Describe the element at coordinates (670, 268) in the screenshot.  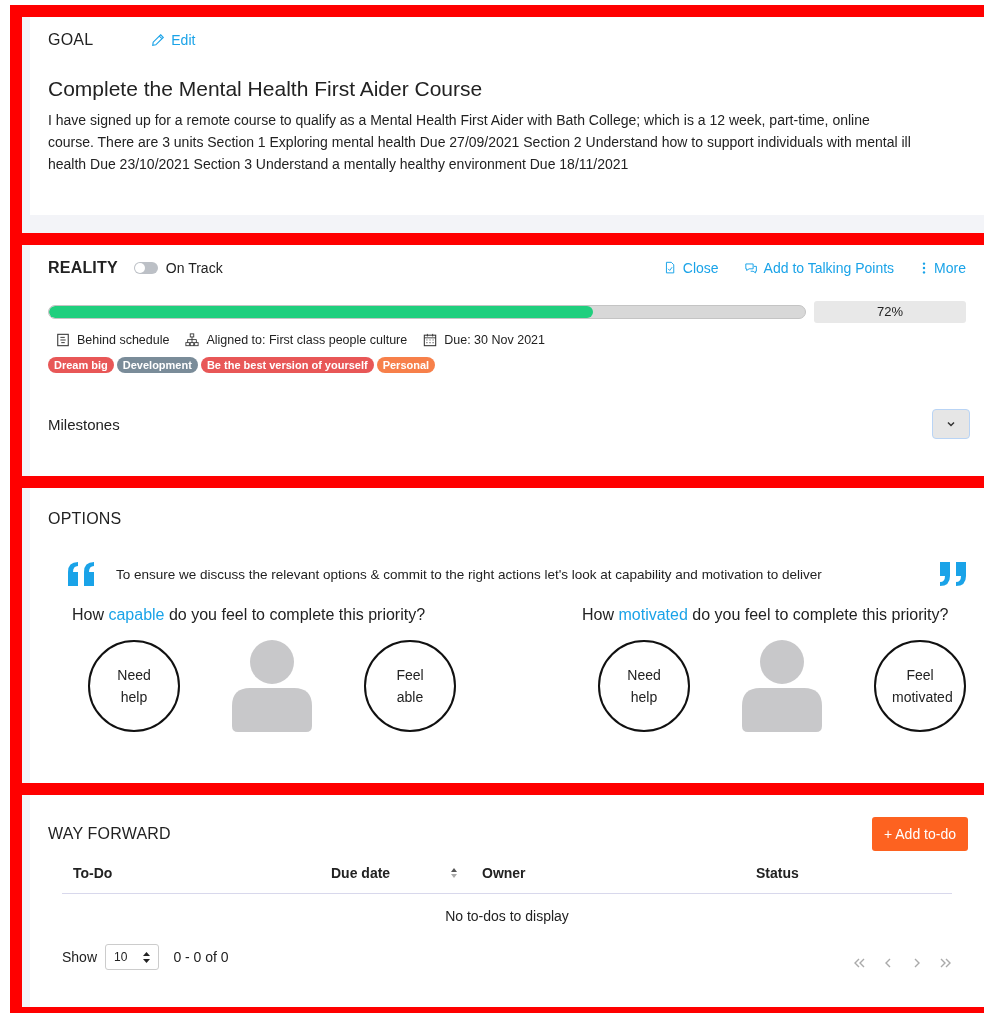
I see `file-icon` at that location.